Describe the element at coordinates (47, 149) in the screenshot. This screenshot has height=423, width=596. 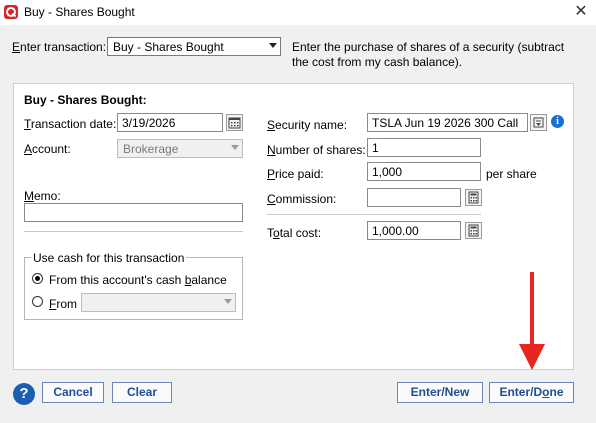
I see `account-label: Account:` at that location.